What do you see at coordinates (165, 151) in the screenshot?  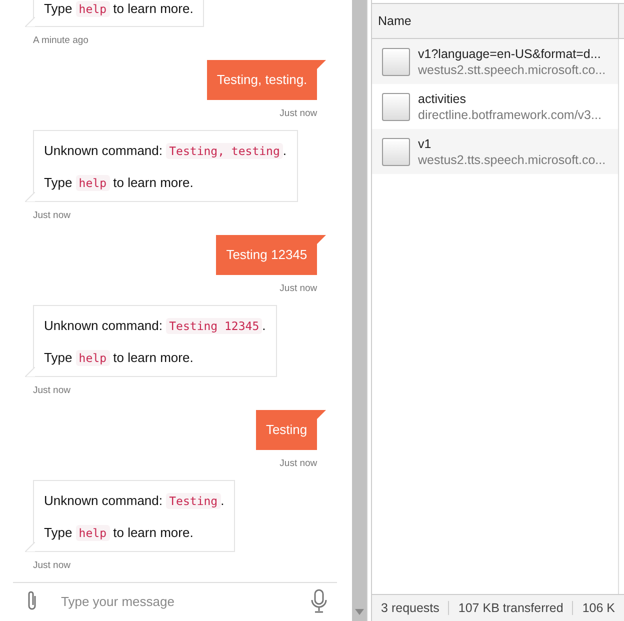 I see `message-line: Unknown command: Testing, testing .` at bounding box center [165, 151].